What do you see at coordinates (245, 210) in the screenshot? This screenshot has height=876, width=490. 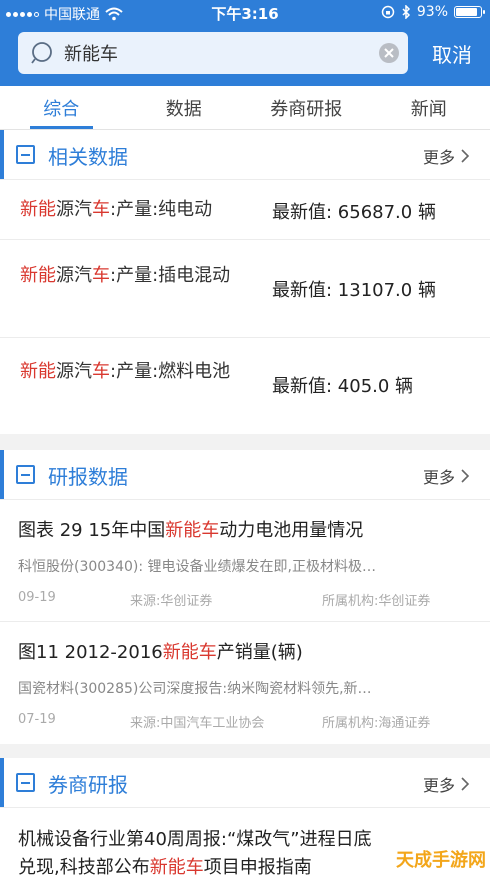 I see `data-row: 新能源汽车:产量:纯电动 最新值: 65687.0 辆` at bounding box center [245, 210].